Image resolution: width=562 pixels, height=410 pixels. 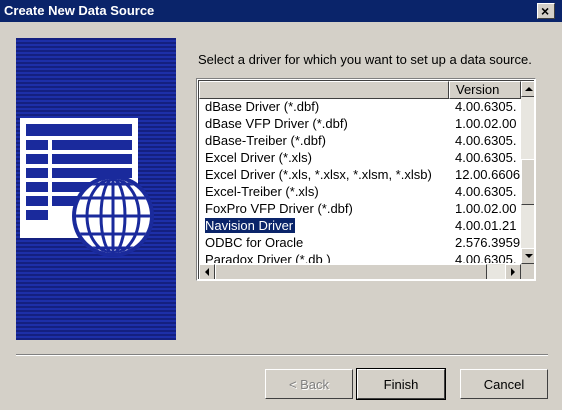 I want to click on list-header: Version, so click(x=360, y=90).